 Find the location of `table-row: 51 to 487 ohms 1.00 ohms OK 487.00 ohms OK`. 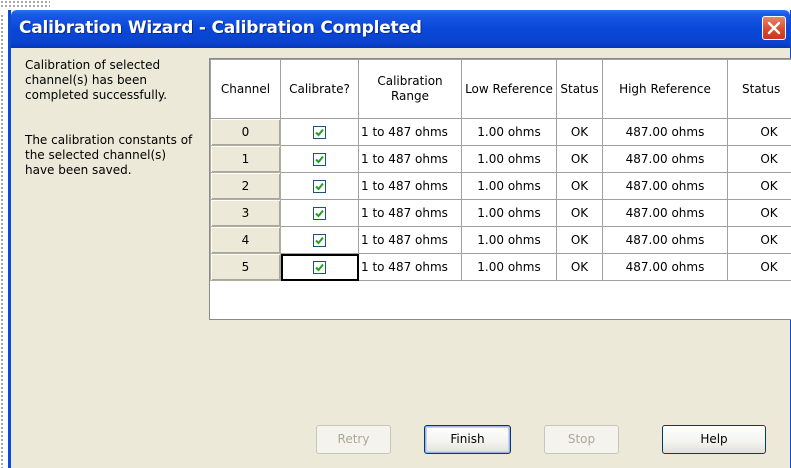

table-row: 51 to 487 ohms 1.00 ohms OK 487.00 ohms OK is located at coordinates (500, 267).